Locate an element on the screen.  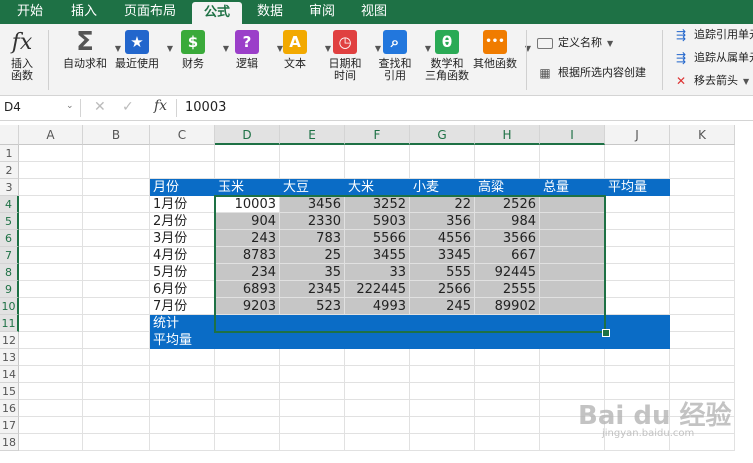
column-header: K is located at coordinates (702, 135).